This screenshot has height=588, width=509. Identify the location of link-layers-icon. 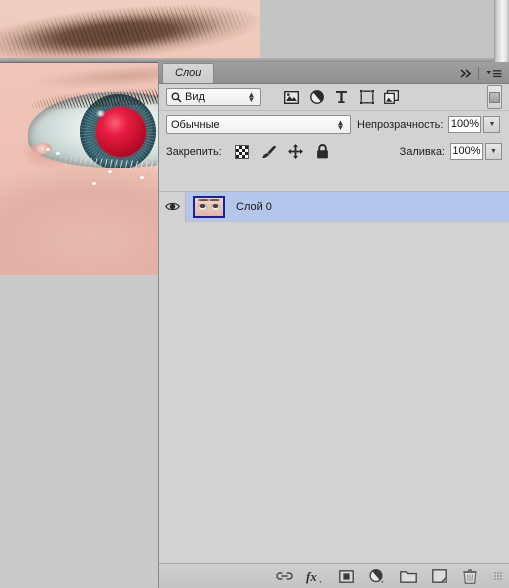
(284, 576).